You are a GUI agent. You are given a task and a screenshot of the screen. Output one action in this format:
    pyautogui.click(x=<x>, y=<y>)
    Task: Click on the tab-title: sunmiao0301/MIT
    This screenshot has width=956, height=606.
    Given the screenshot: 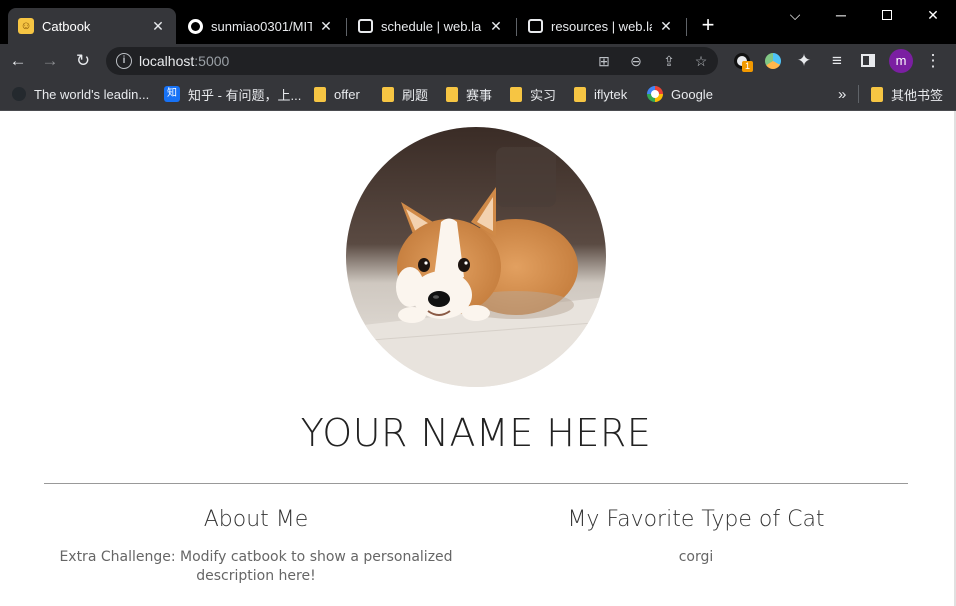 What is the action you would take?
    pyautogui.click(x=261, y=26)
    